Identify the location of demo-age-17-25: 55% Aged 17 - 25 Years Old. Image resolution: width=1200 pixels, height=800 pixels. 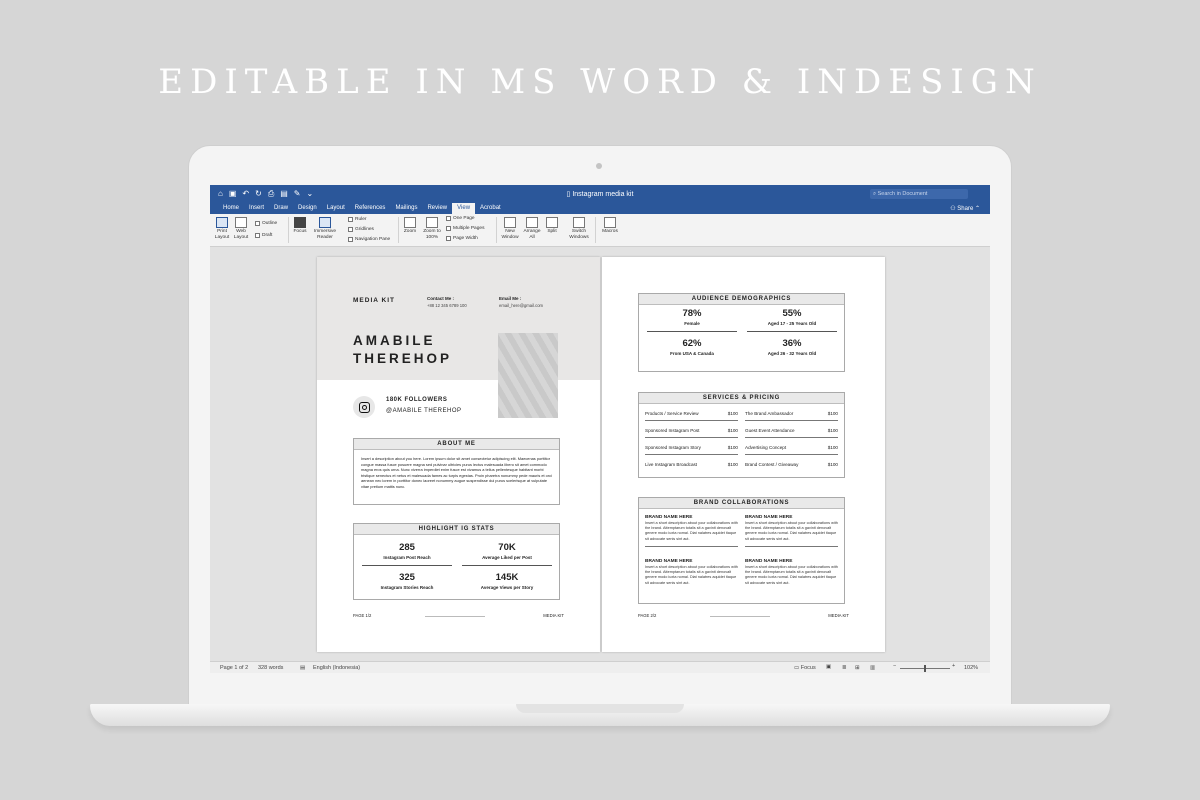
(792, 320).